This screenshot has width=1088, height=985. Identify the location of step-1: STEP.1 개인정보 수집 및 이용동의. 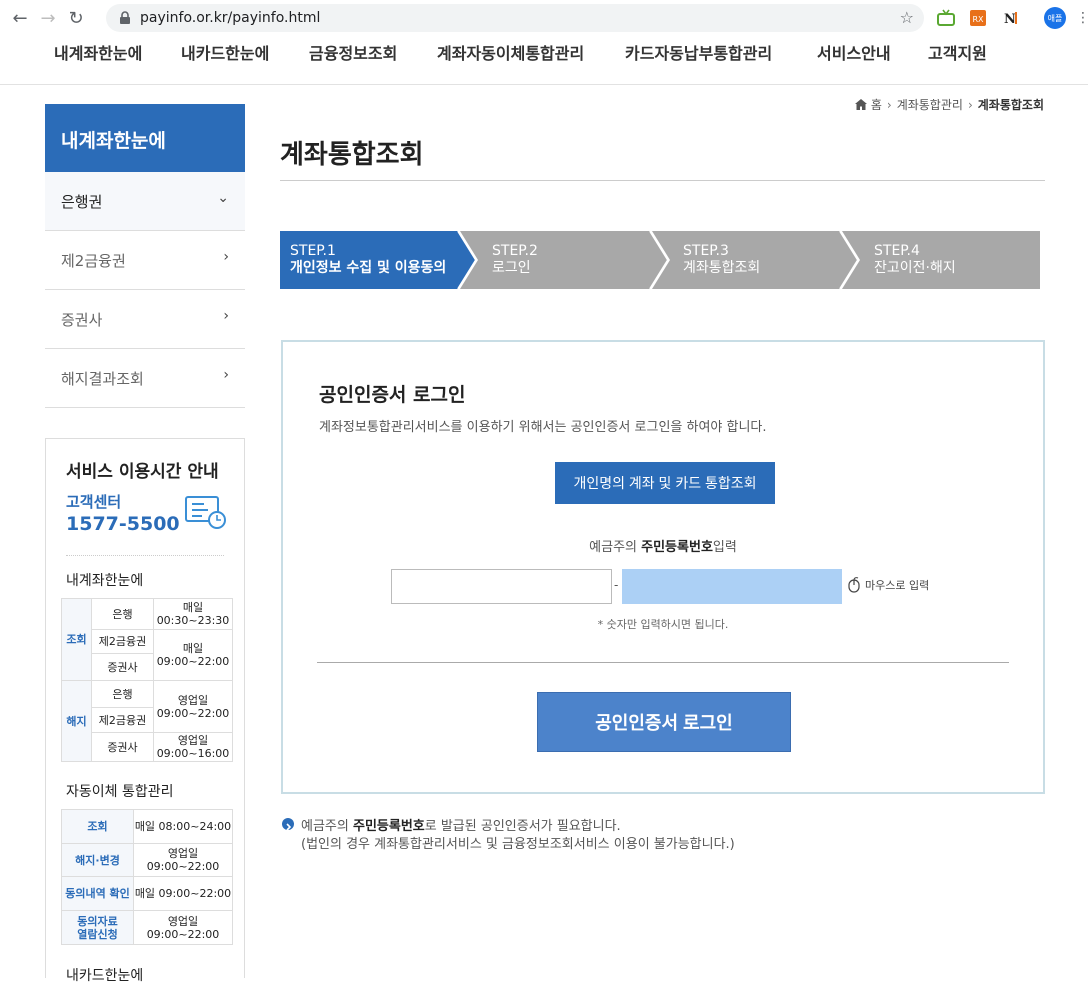
(368, 259).